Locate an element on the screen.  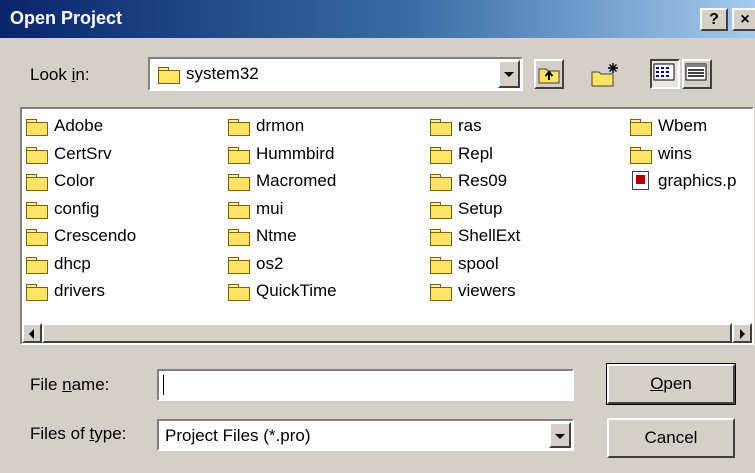
up-one-level-button is located at coordinates (549, 74).